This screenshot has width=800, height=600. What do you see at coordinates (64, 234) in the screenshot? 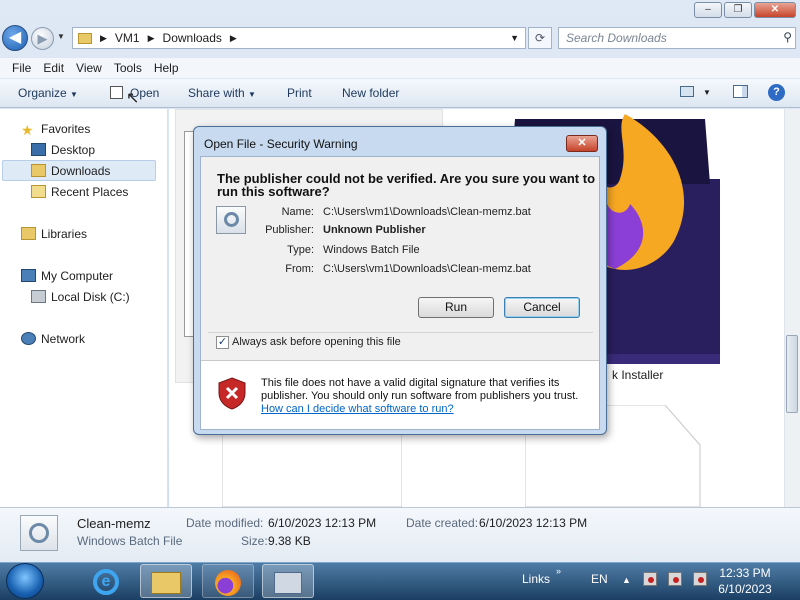
I see `nav-libraries: Libraries` at bounding box center [64, 234].